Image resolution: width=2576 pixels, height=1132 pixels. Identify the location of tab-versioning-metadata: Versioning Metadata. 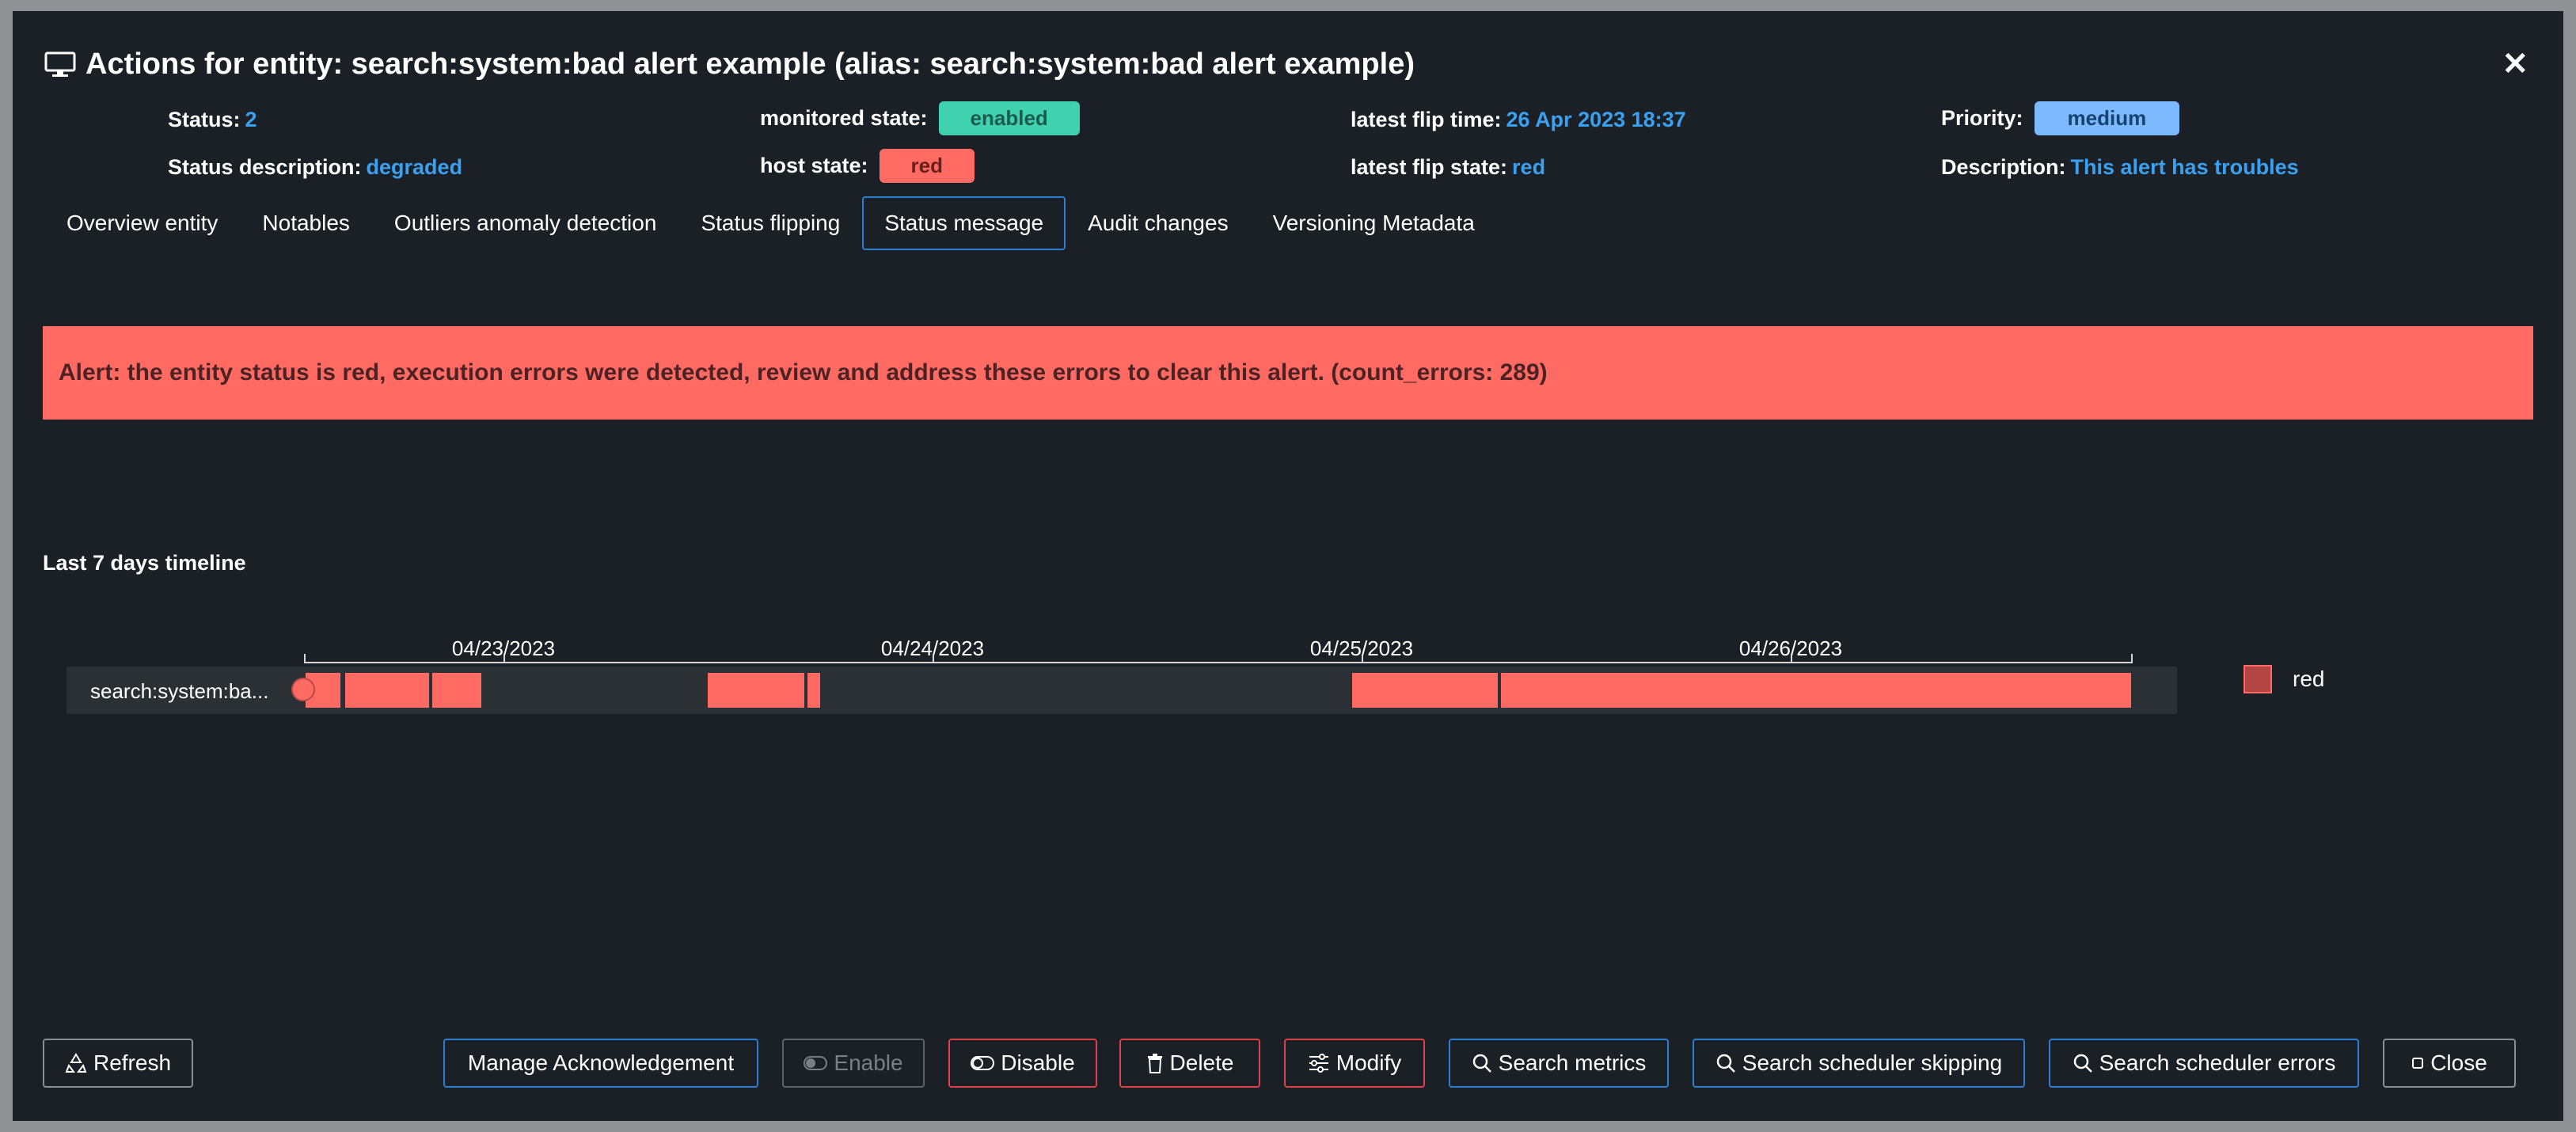
(1374, 223).